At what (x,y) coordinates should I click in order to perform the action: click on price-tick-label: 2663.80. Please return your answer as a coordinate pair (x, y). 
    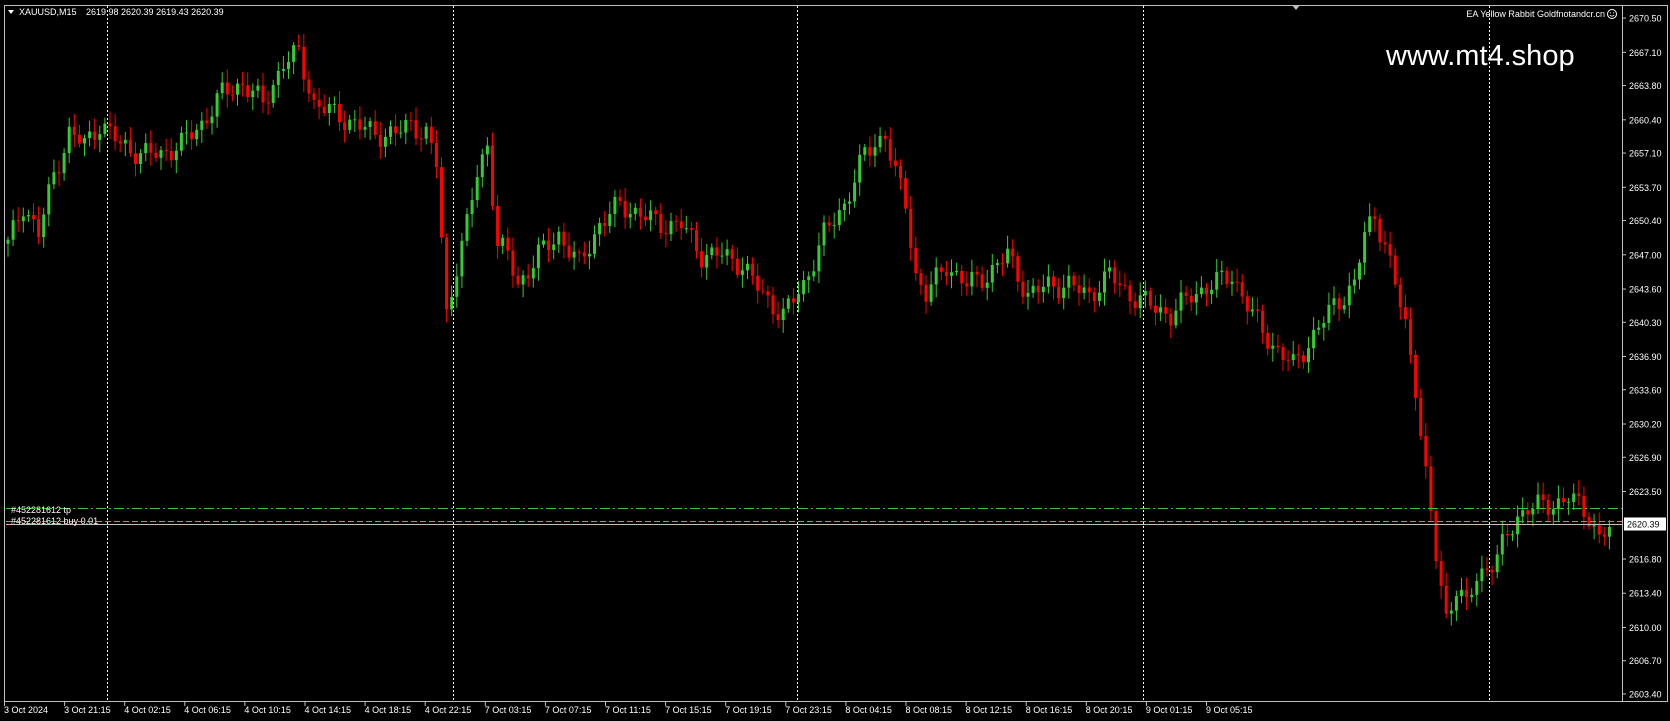
    Looking at the image, I should click on (1645, 86).